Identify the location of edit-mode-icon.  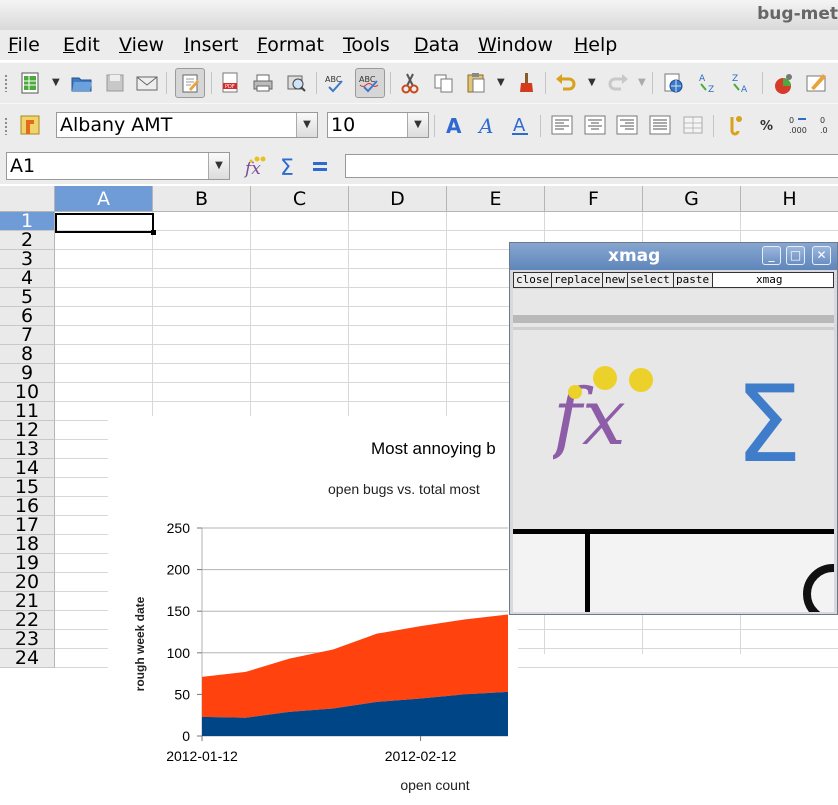
(190, 83).